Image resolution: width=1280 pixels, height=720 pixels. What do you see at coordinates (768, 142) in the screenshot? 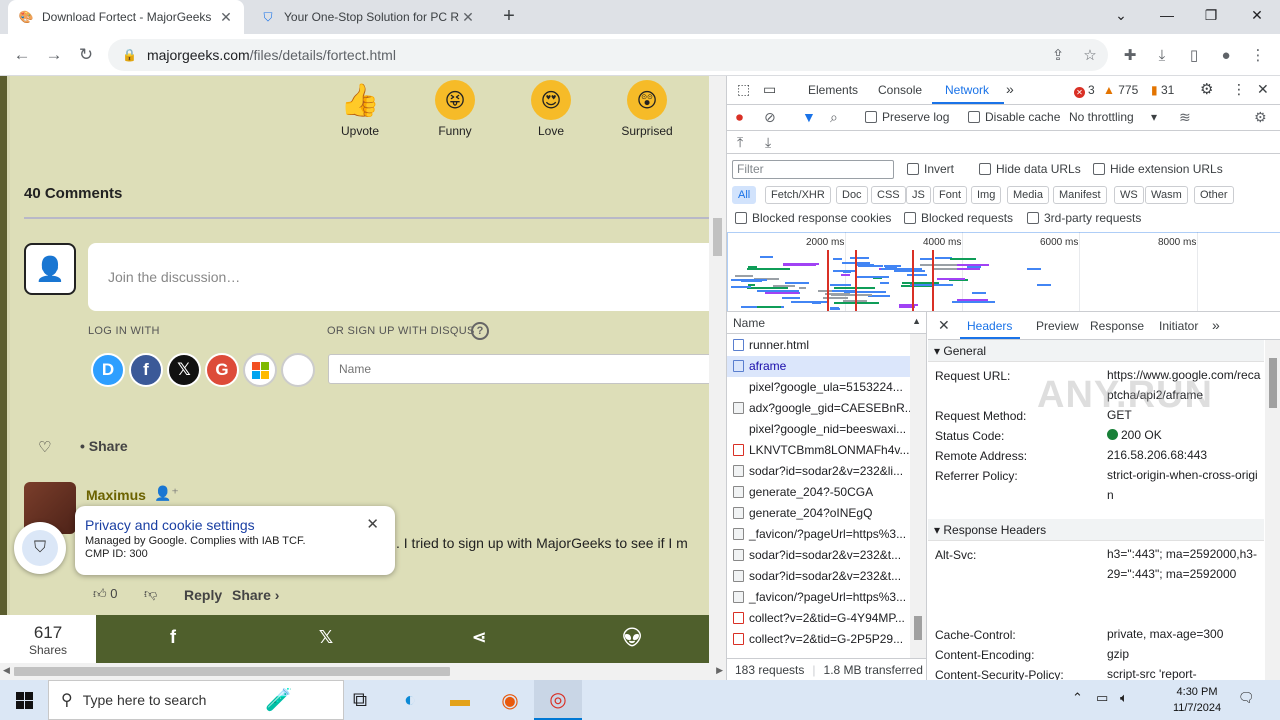
I see `export-har-icon: ⤓` at bounding box center [768, 142].